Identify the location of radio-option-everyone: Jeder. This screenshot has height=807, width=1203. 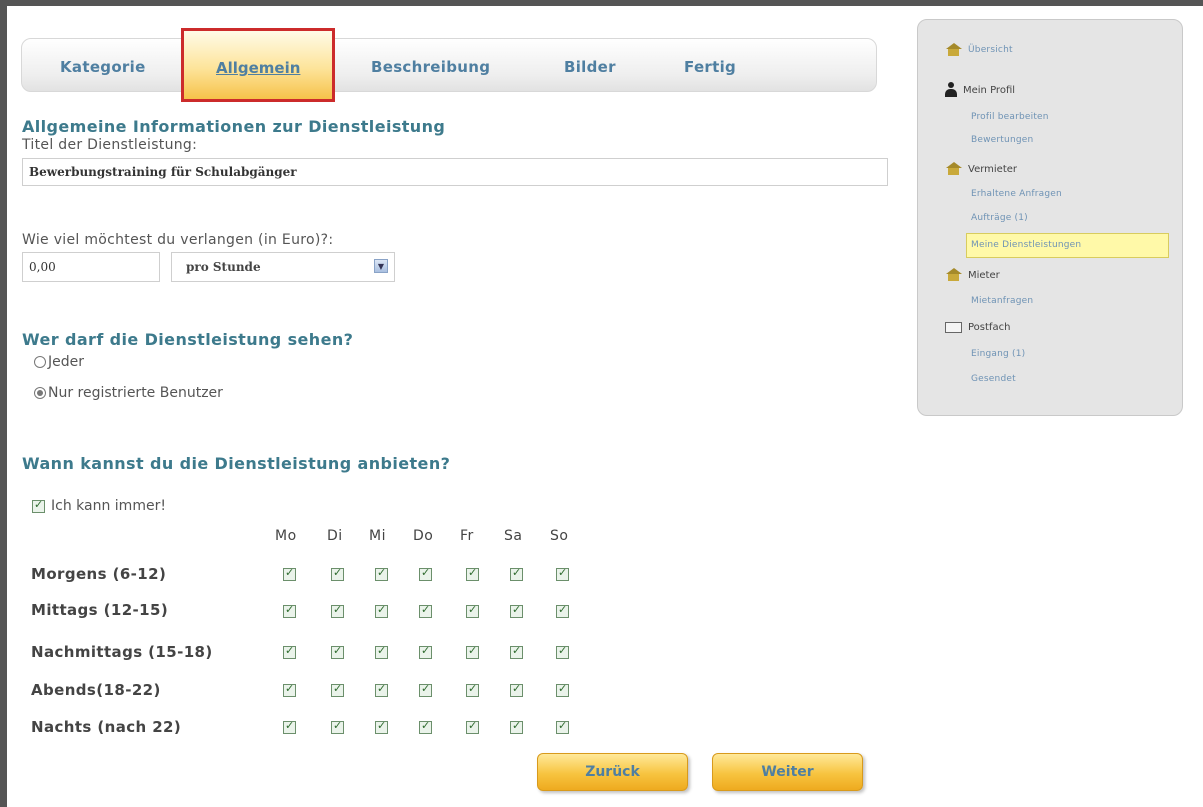
(59, 362).